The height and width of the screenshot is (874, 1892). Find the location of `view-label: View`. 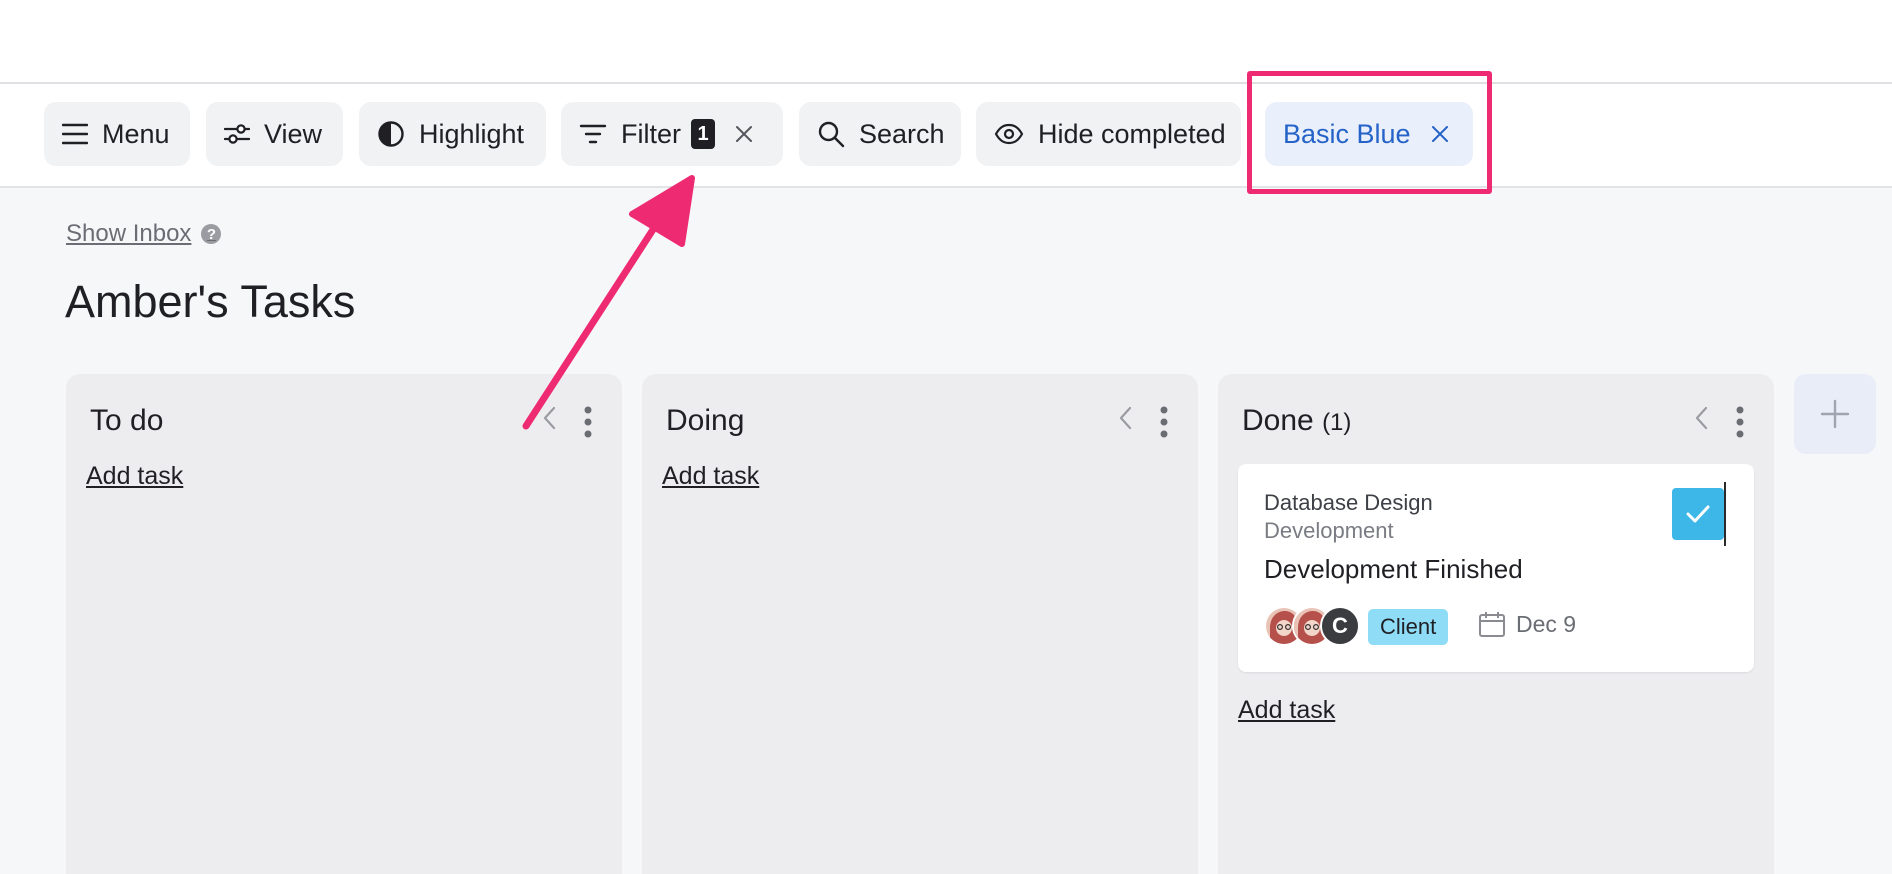

view-label: View is located at coordinates (293, 133).